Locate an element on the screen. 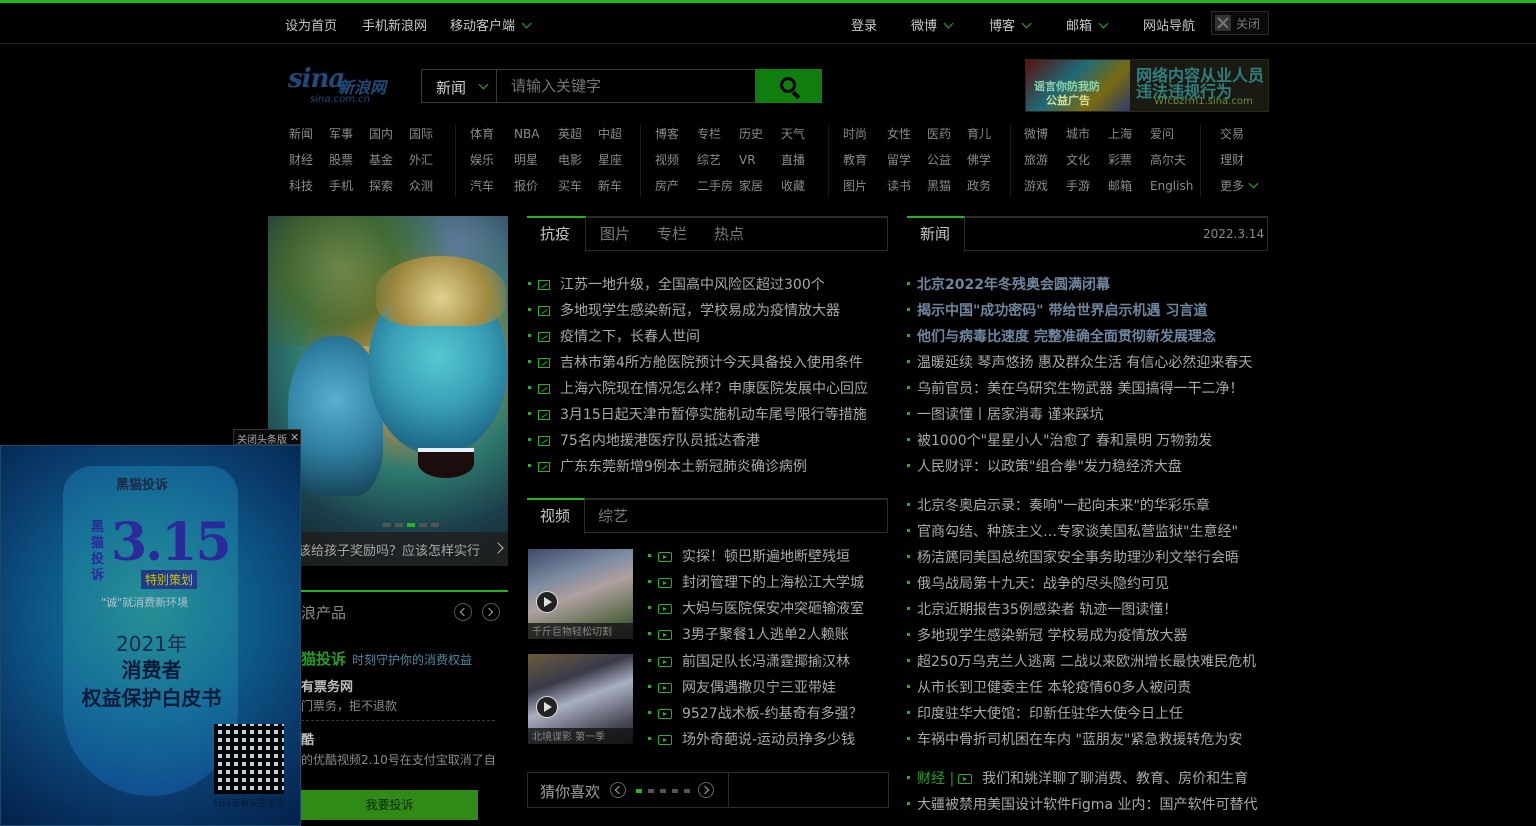 The height and width of the screenshot is (826, 1536). list-item-text: 多地现学生感染新冠，学校易成为疫情放大器 is located at coordinates (700, 311).